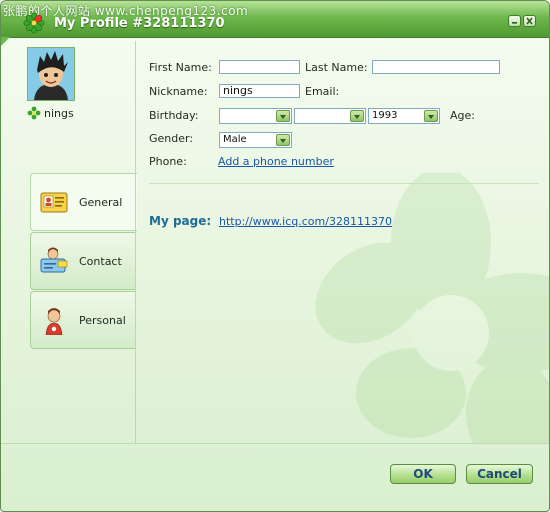 This screenshot has width=550, height=512. I want to click on first-name-field, so click(259, 67).